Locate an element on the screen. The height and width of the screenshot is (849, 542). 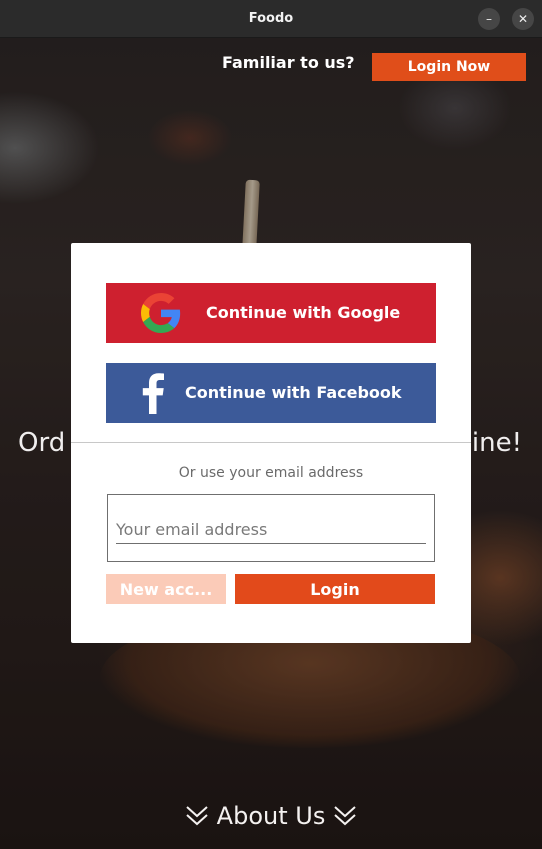
dialog-divider is located at coordinates (271, 442).